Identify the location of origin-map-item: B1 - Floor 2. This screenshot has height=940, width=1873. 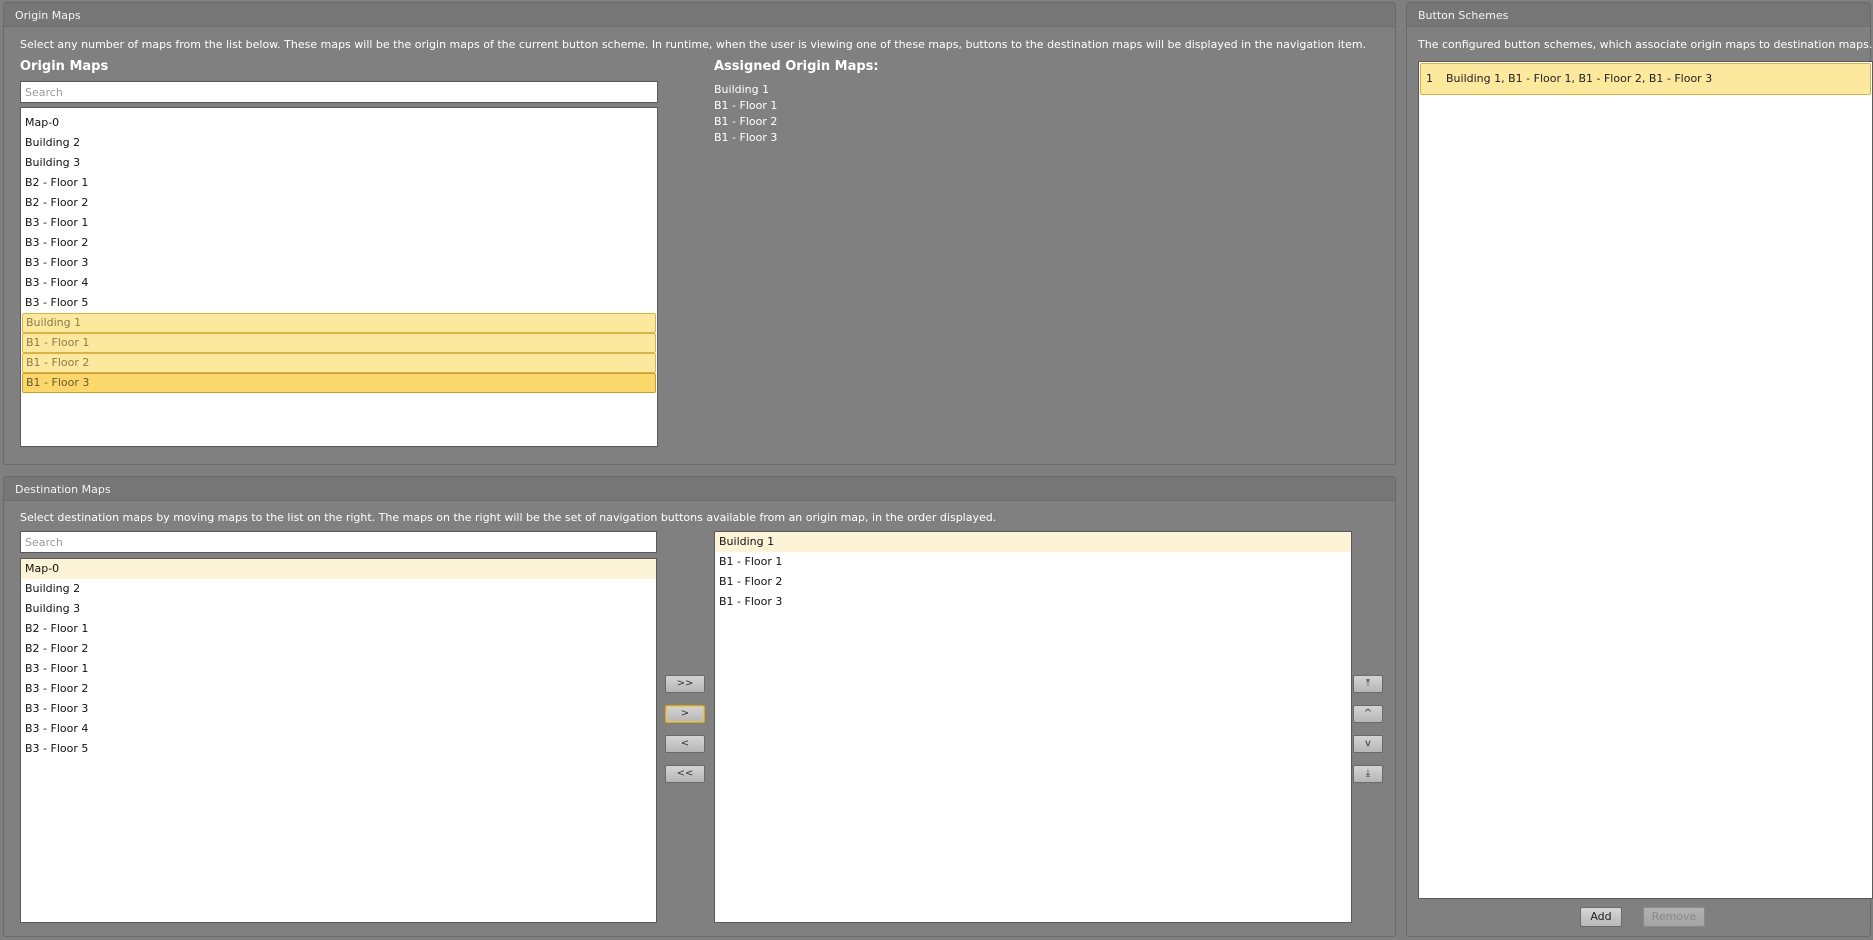
(339, 363).